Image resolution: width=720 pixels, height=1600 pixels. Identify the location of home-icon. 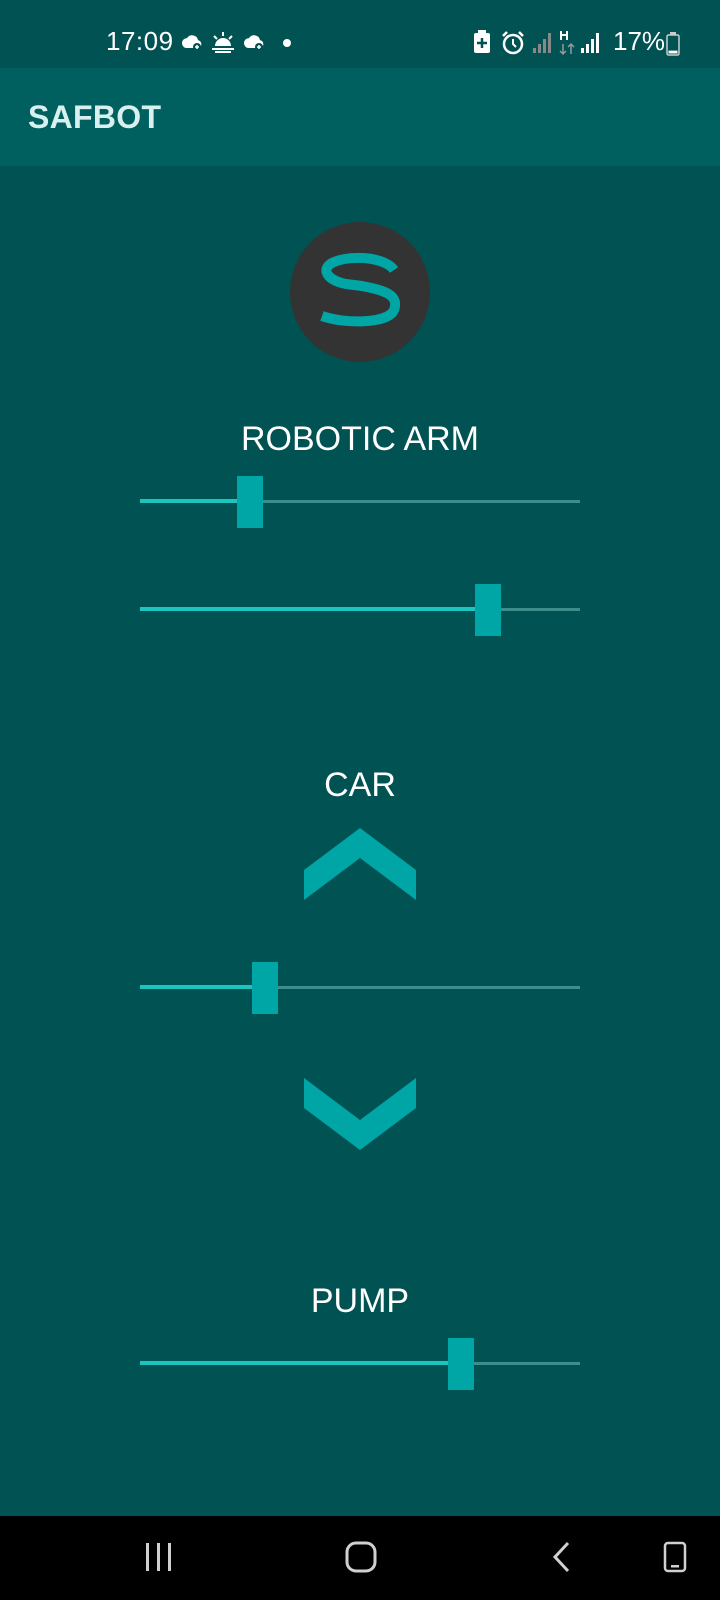
(361, 1557).